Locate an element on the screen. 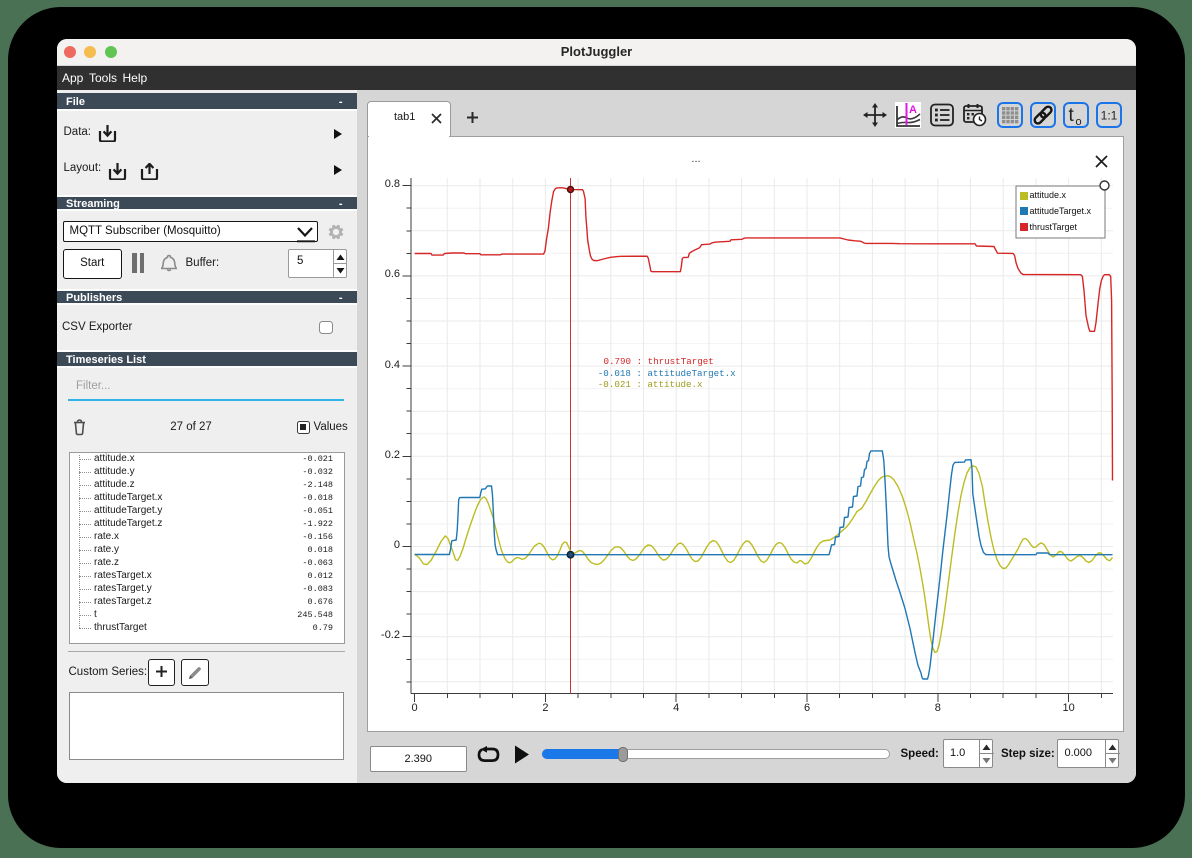 Image resolution: width=1192 pixels, height=858 pixels. svg-text: o is located at coordinates (1078, 122).